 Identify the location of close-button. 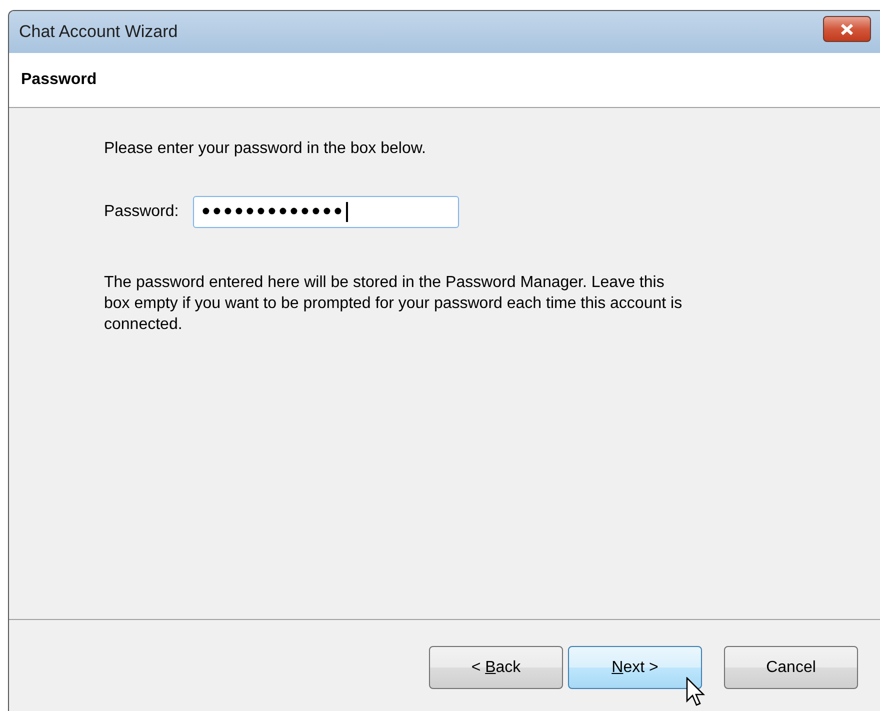
(847, 29).